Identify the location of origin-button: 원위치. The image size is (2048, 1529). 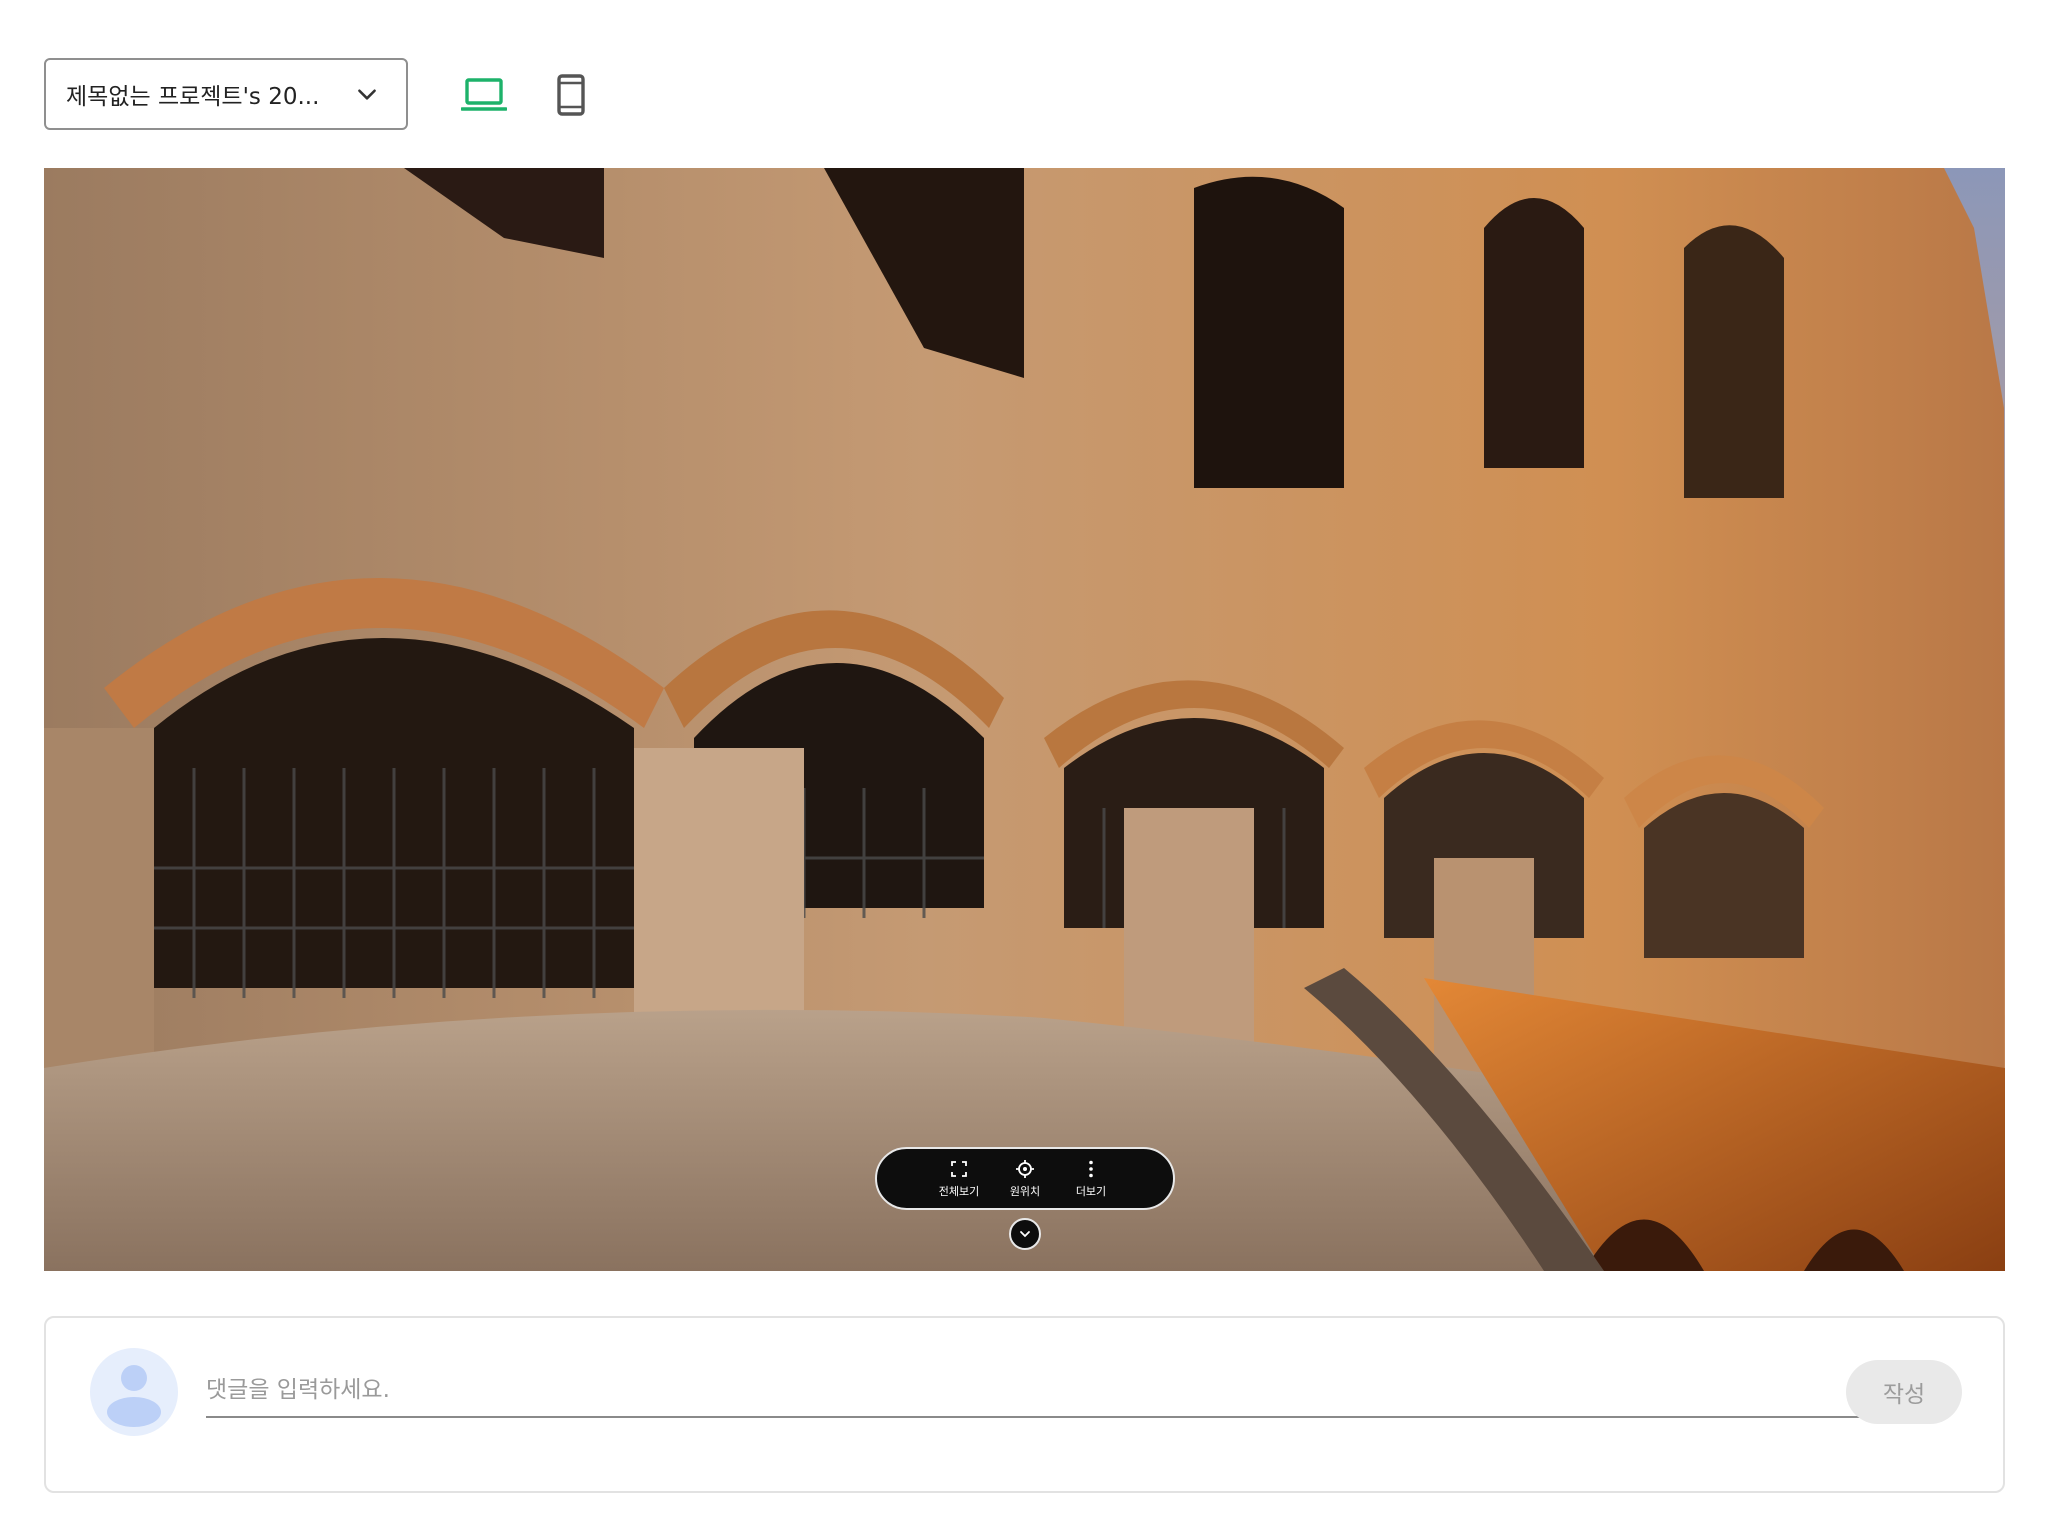
(1025, 1179).